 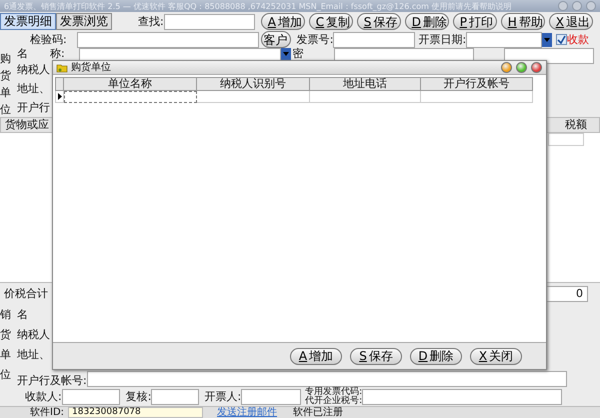 I want to click on bank-field, so click(x=326, y=379).